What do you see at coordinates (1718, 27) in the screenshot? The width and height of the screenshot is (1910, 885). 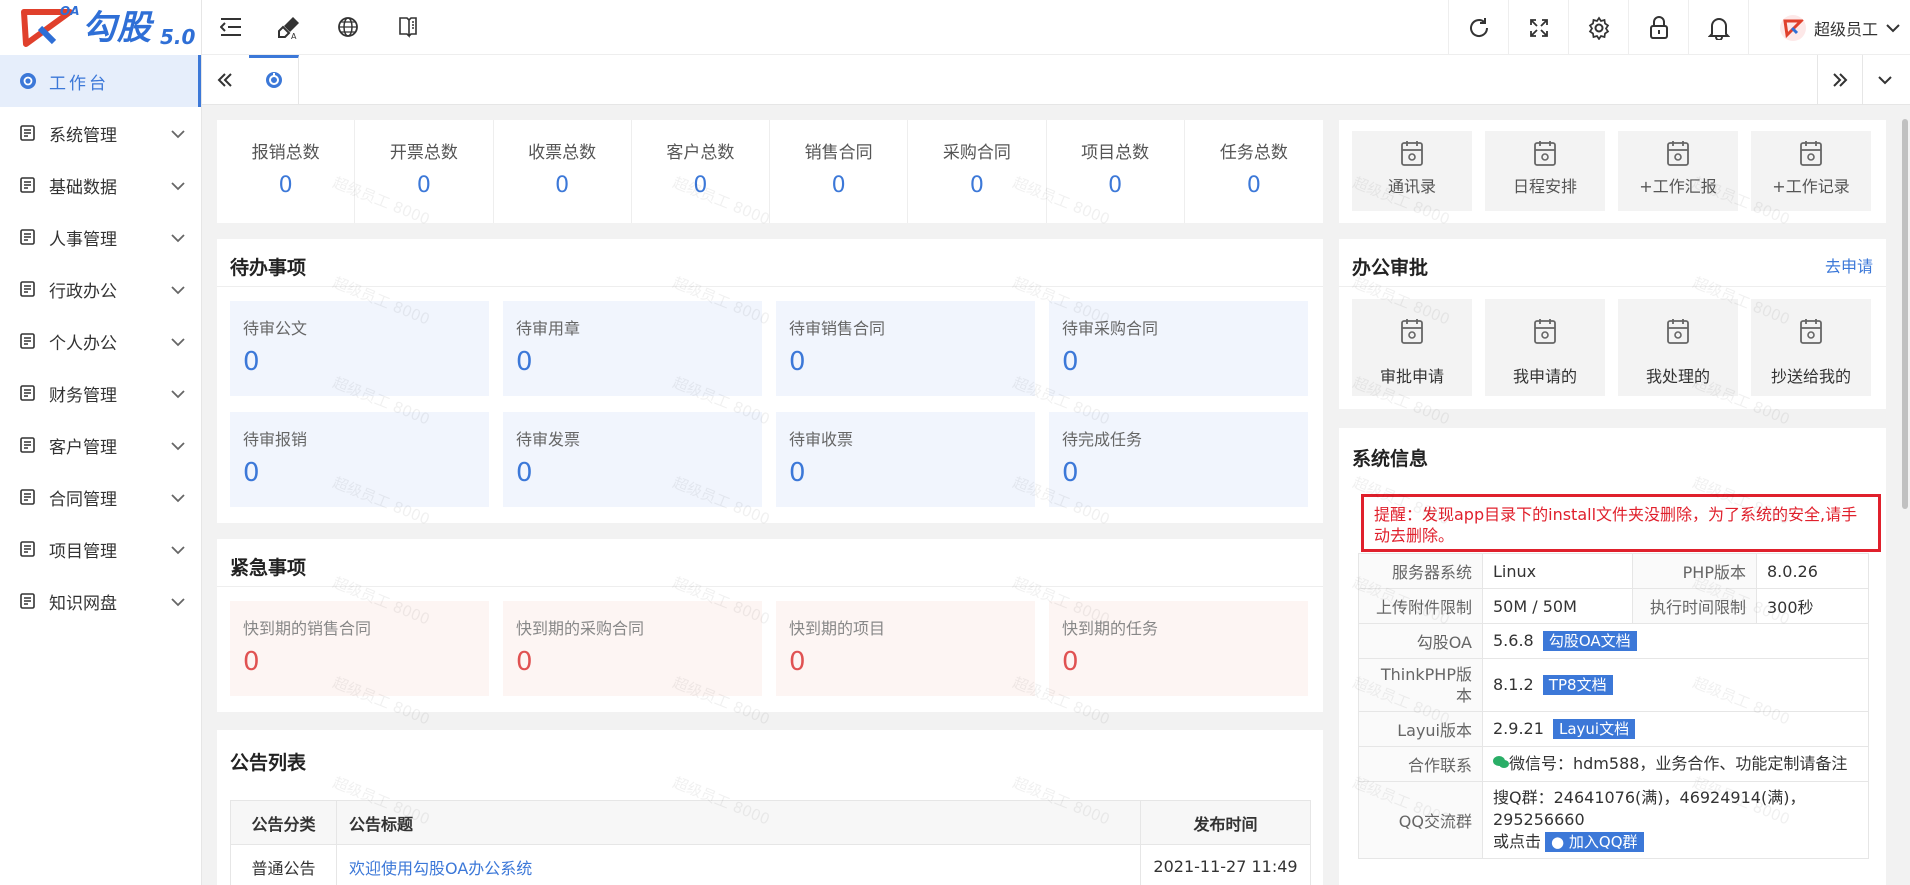 I see `bell-icon` at bounding box center [1718, 27].